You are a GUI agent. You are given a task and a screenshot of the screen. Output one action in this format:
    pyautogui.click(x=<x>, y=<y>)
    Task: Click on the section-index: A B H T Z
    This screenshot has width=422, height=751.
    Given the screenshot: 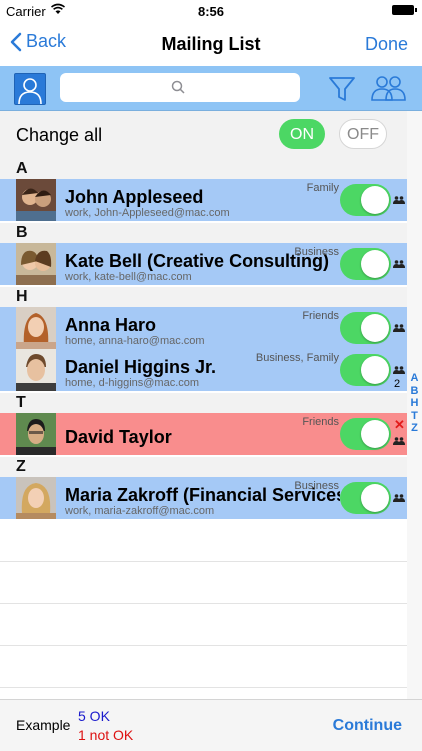 What is the action you would take?
    pyautogui.click(x=414, y=403)
    